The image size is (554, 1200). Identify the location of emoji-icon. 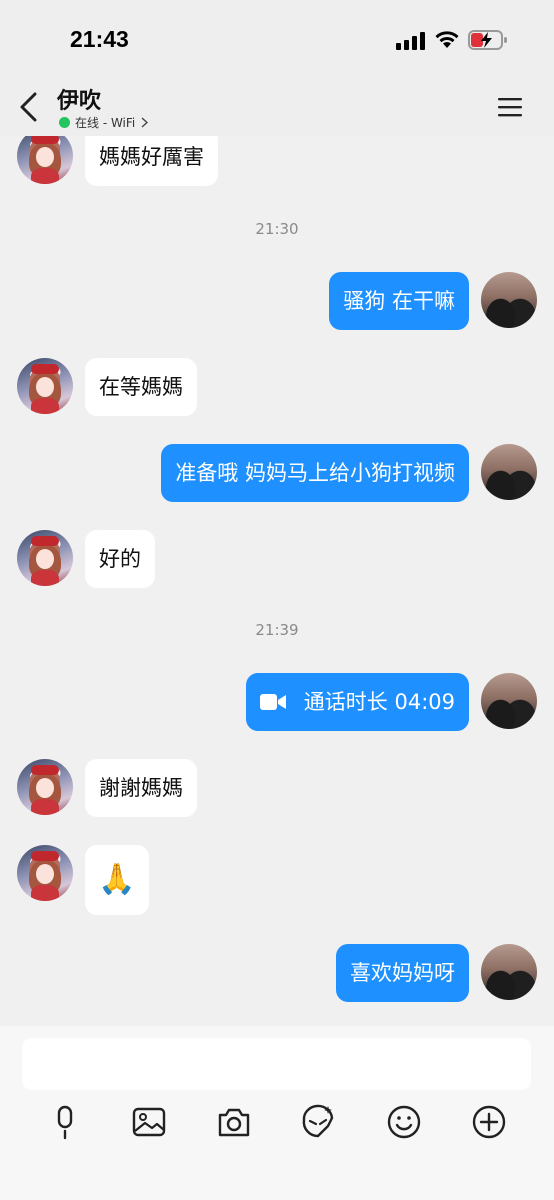
(404, 1122).